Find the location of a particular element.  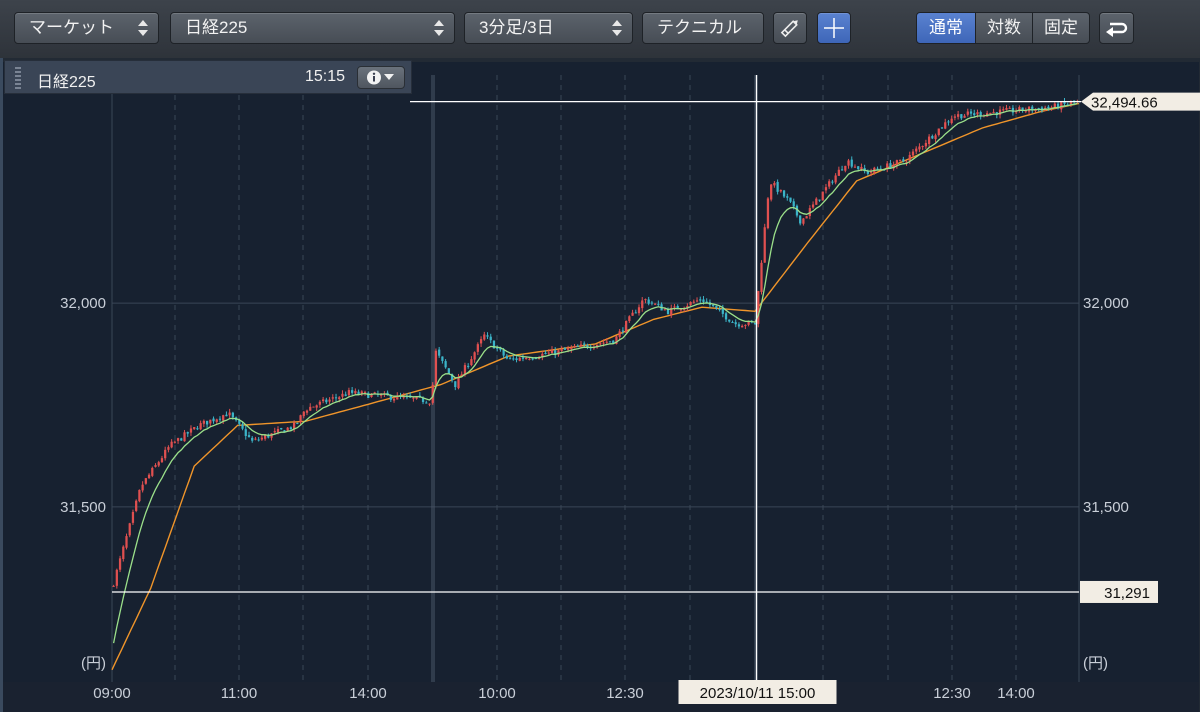

draw-tool-button is located at coordinates (790, 28).